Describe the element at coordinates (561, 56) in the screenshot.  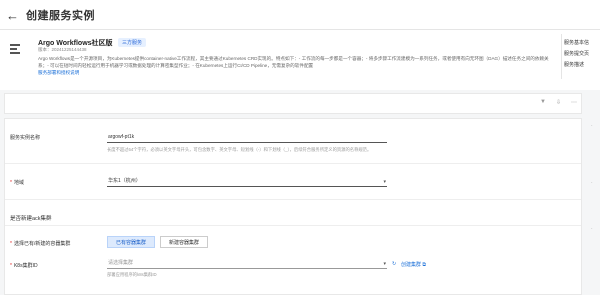
I see `side-divider` at that location.